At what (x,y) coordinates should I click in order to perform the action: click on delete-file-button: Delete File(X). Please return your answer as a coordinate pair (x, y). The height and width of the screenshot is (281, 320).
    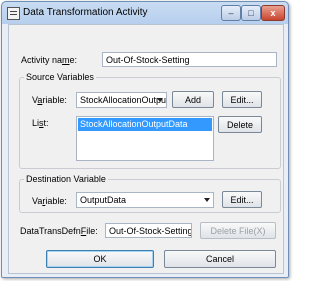
    Looking at the image, I should click on (238, 230).